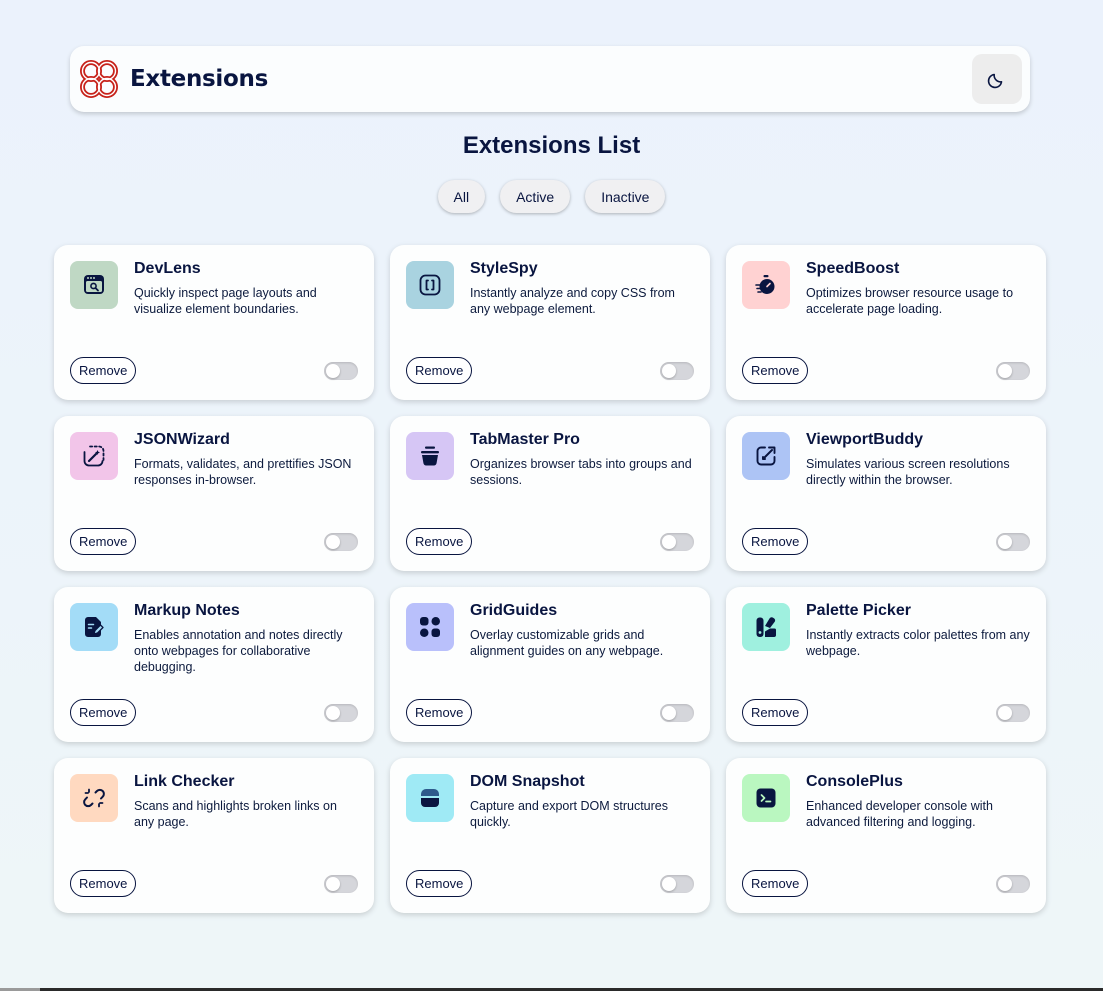 The image size is (1103, 991). What do you see at coordinates (853, 268) in the screenshot?
I see `extension-name: SpeedBoost` at bounding box center [853, 268].